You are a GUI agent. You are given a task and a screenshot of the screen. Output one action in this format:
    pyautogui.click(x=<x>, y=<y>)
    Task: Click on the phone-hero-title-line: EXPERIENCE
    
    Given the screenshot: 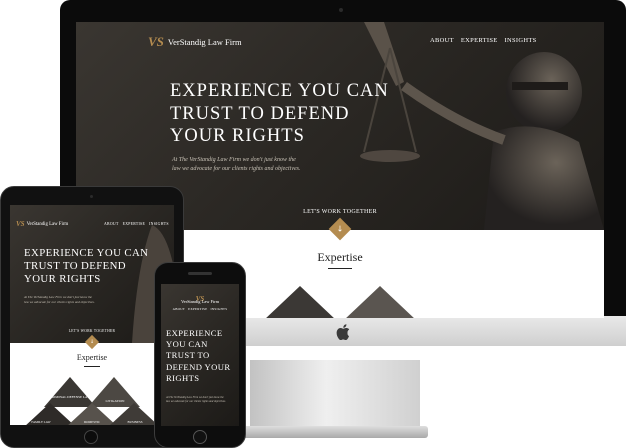 What is the action you would take?
    pyautogui.click(x=194, y=333)
    